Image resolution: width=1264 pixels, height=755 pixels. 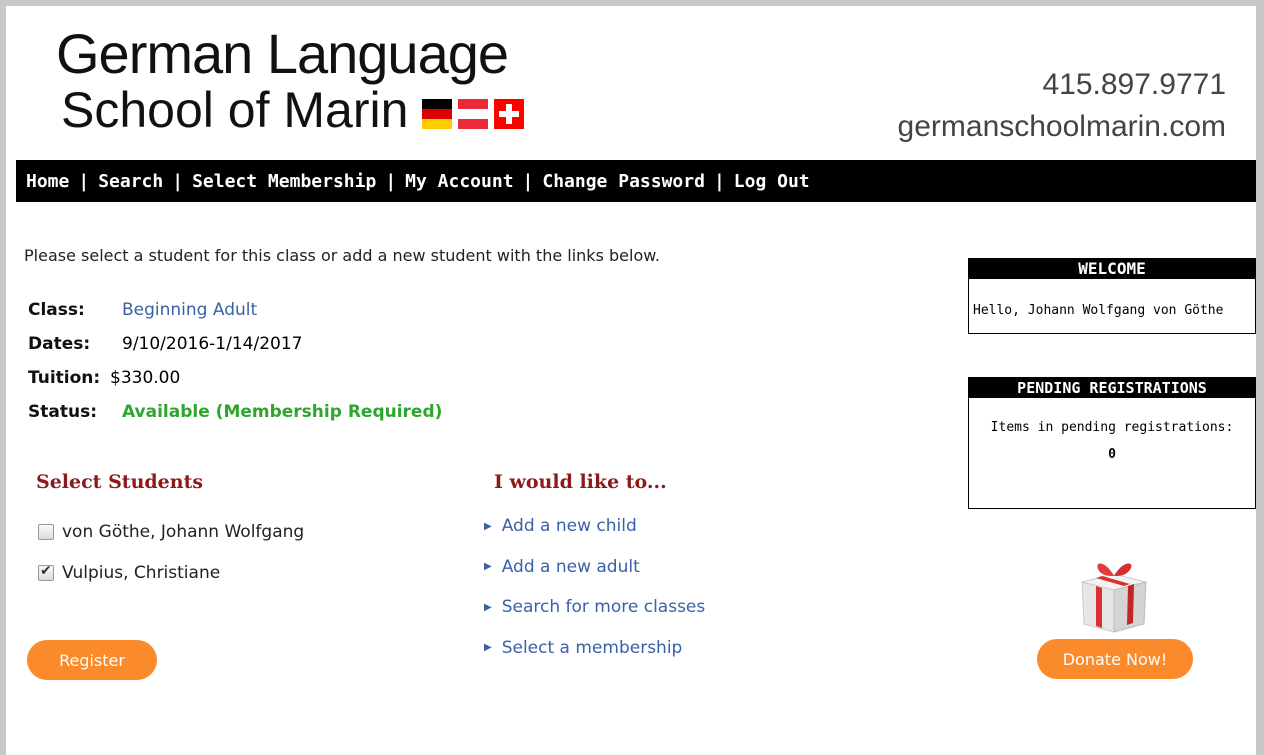 What do you see at coordinates (235, 110) in the screenshot?
I see `logo-line2: School of Marin` at bounding box center [235, 110].